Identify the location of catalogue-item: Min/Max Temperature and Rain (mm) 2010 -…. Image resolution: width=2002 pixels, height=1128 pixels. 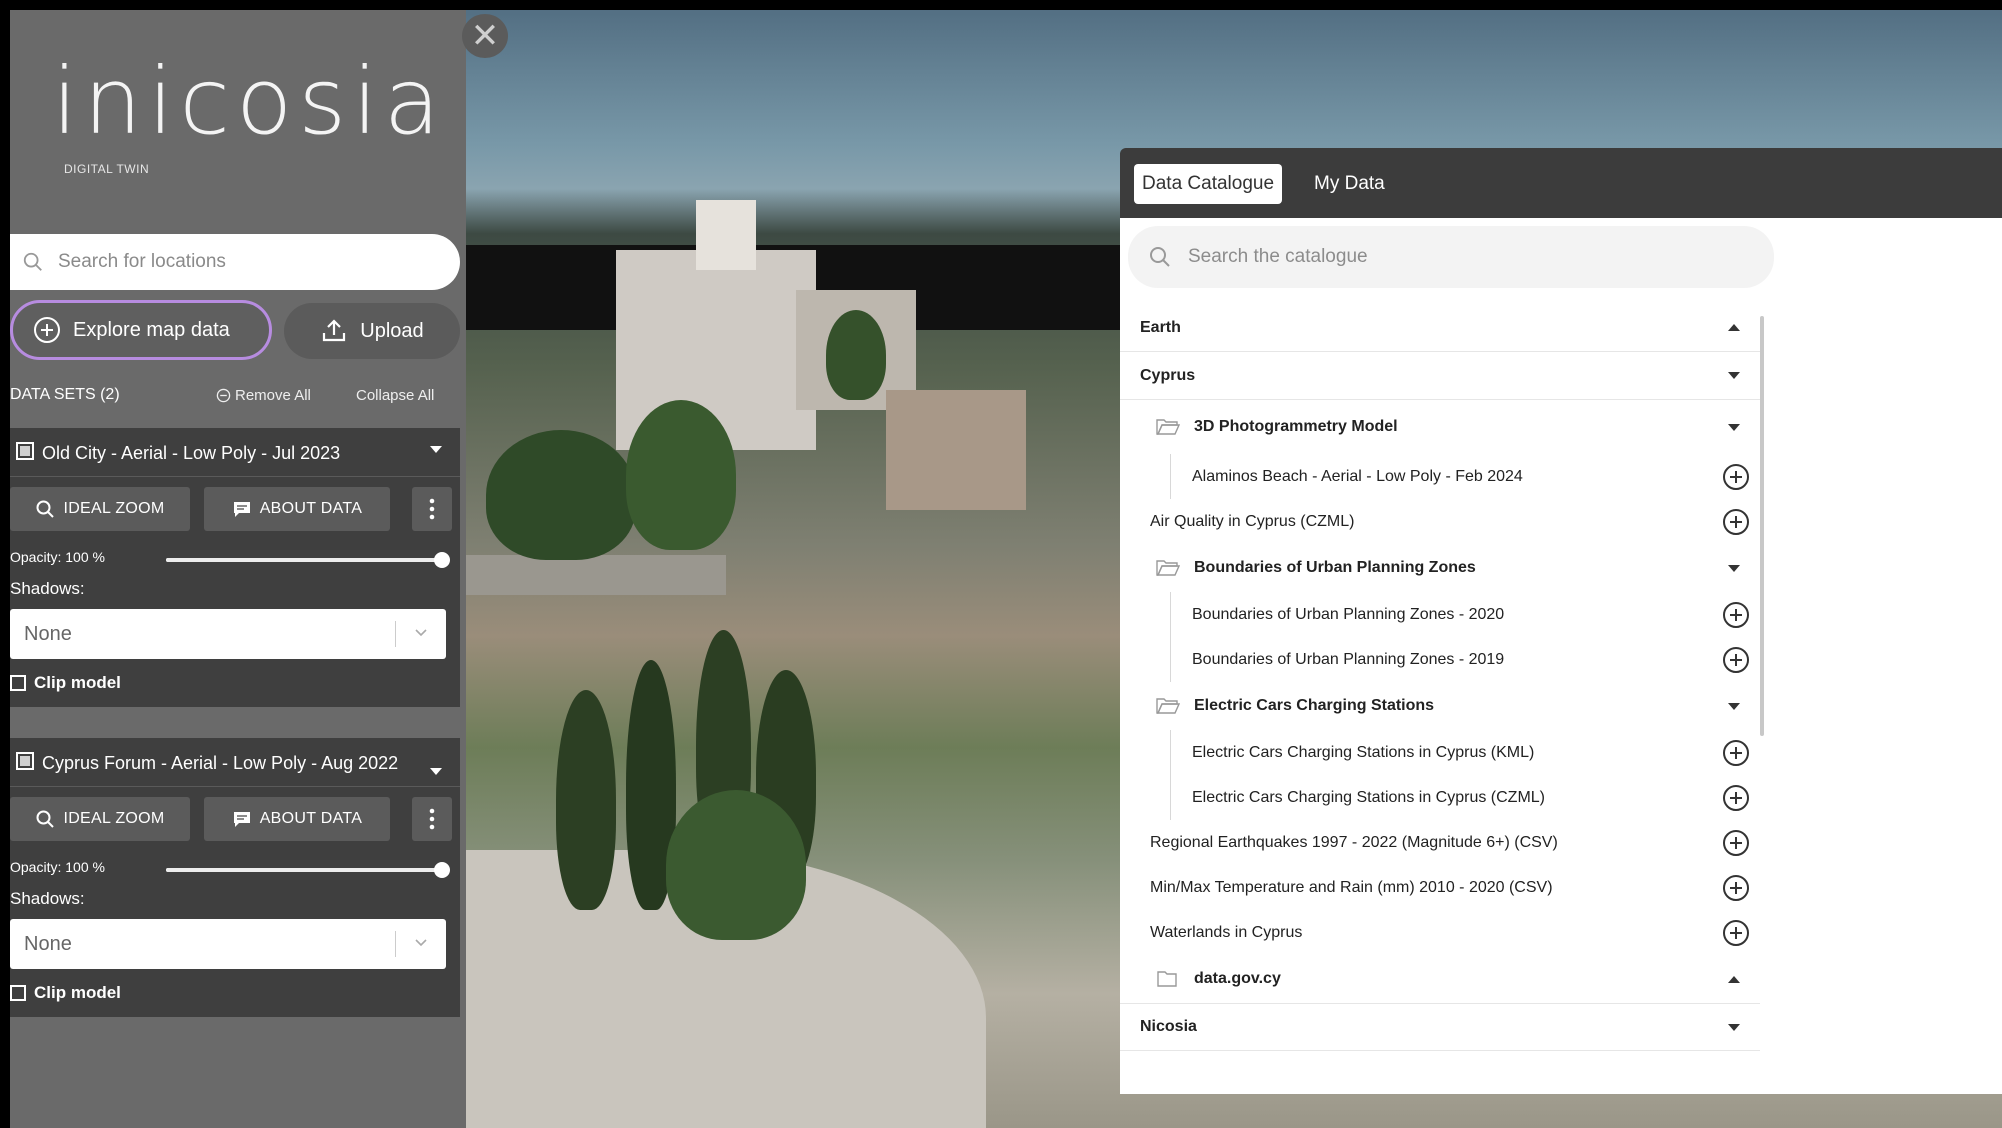
(1440, 887).